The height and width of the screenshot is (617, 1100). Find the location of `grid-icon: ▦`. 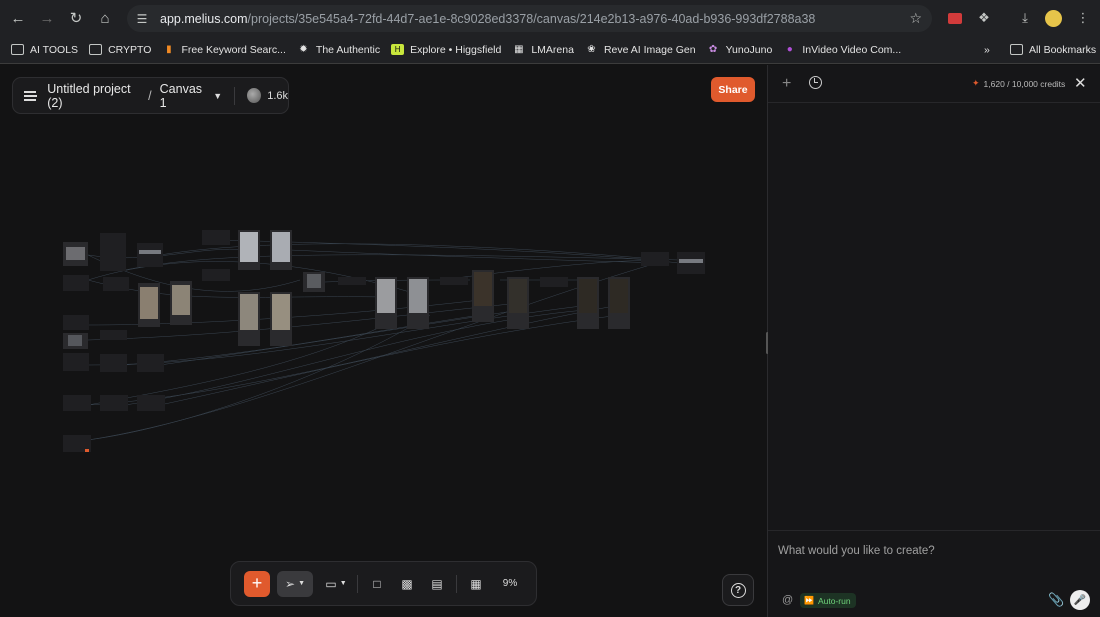

grid-icon: ▦ is located at coordinates (519, 49).